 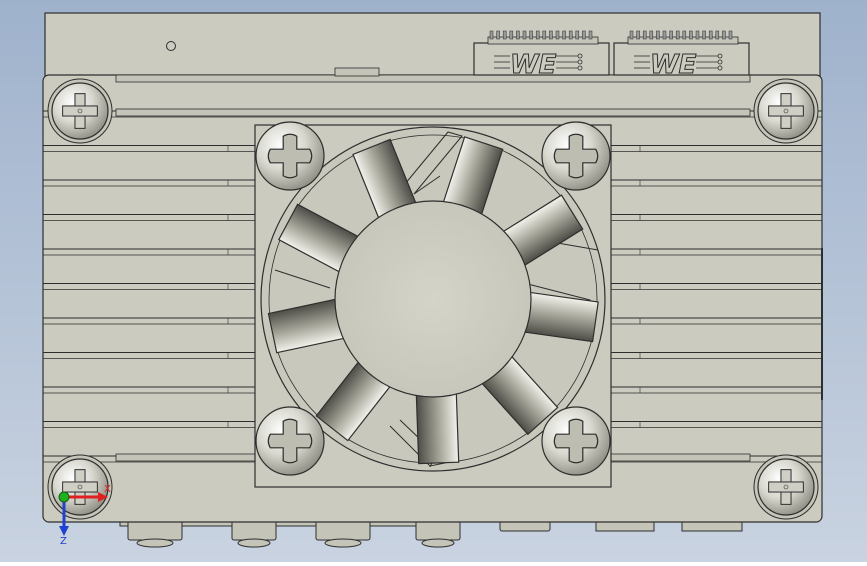 I want to click on fan-hub, so click(x=433, y=299).